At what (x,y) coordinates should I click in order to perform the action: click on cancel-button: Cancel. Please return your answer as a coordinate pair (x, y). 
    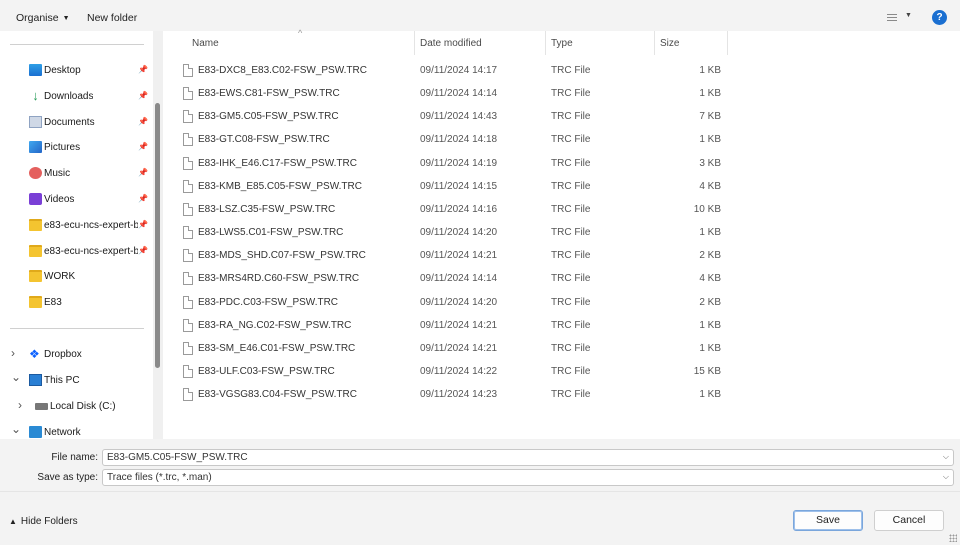
    Looking at the image, I should click on (909, 520).